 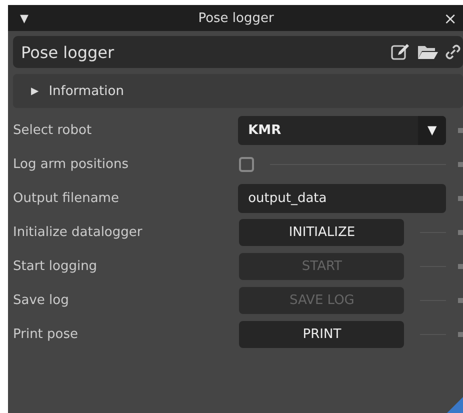 I want to click on edit-icon, so click(x=401, y=52).